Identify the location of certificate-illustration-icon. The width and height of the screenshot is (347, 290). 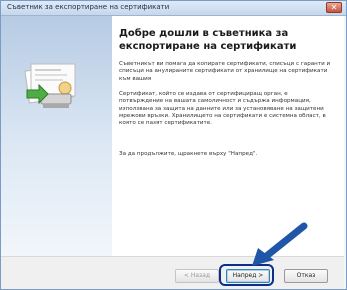
(50, 85).